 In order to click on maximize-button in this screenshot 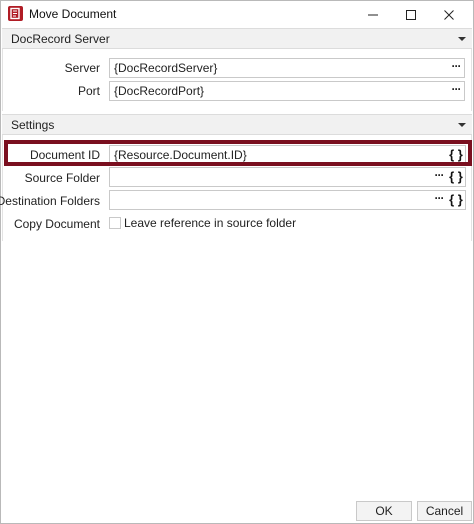, I will do `click(411, 14)`.